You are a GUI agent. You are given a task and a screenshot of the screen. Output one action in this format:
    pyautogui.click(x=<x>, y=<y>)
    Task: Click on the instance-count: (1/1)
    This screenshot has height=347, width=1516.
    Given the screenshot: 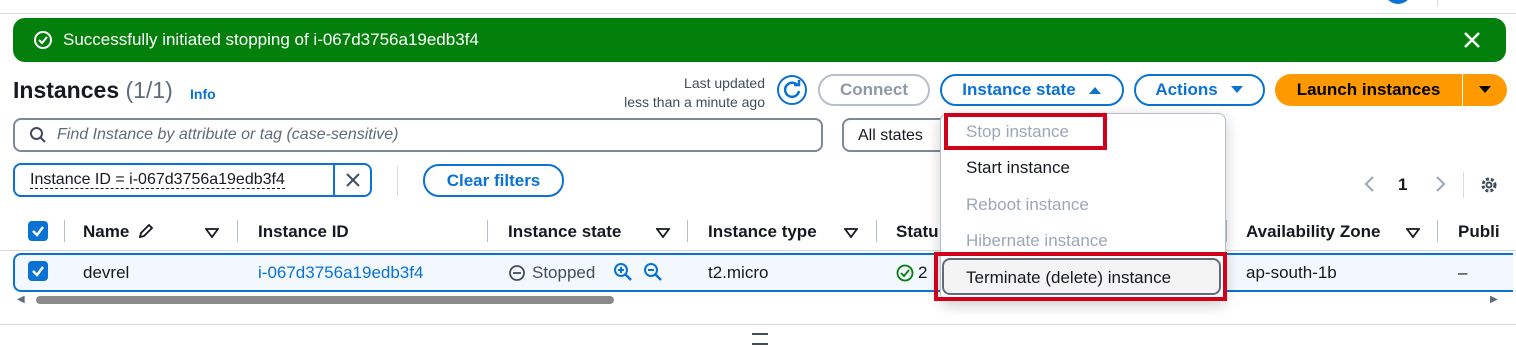 What is the action you would take?
    pyautogui.click(x=149, y=90)
    